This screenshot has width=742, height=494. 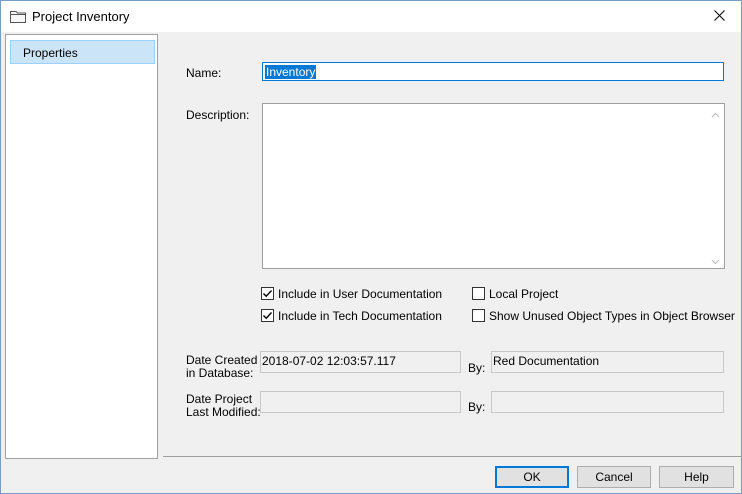 I want to click on include-tech-doc-label: Include in Tech Documentation, so click(x=360, y=316).